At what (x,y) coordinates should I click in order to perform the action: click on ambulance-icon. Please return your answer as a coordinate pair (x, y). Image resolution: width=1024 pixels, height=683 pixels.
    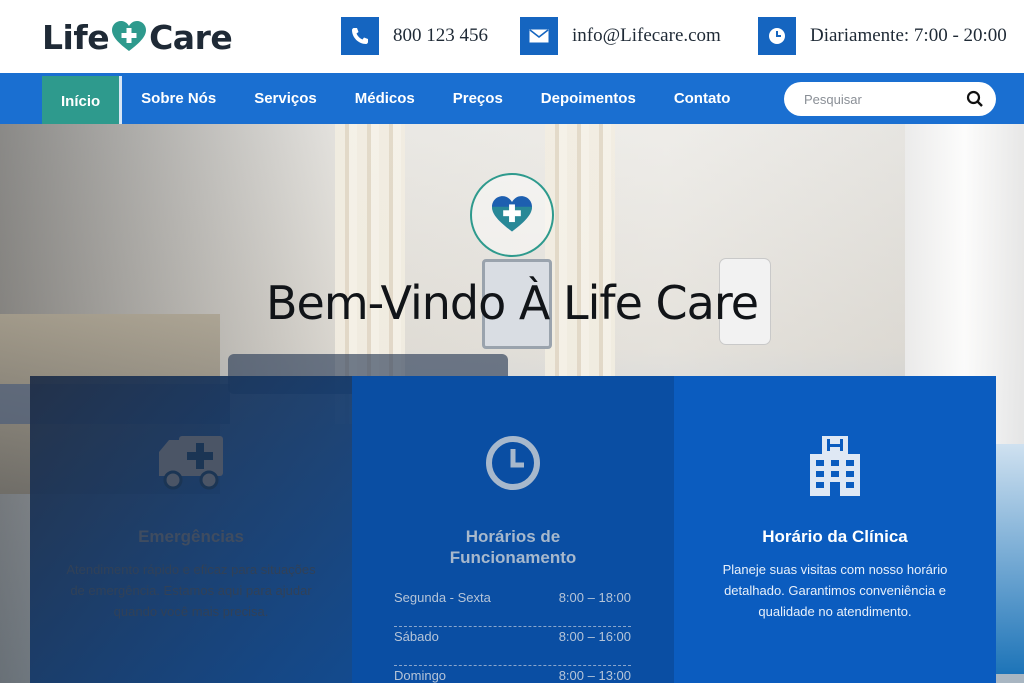
    Looking at the image, I should click on (191, 466).